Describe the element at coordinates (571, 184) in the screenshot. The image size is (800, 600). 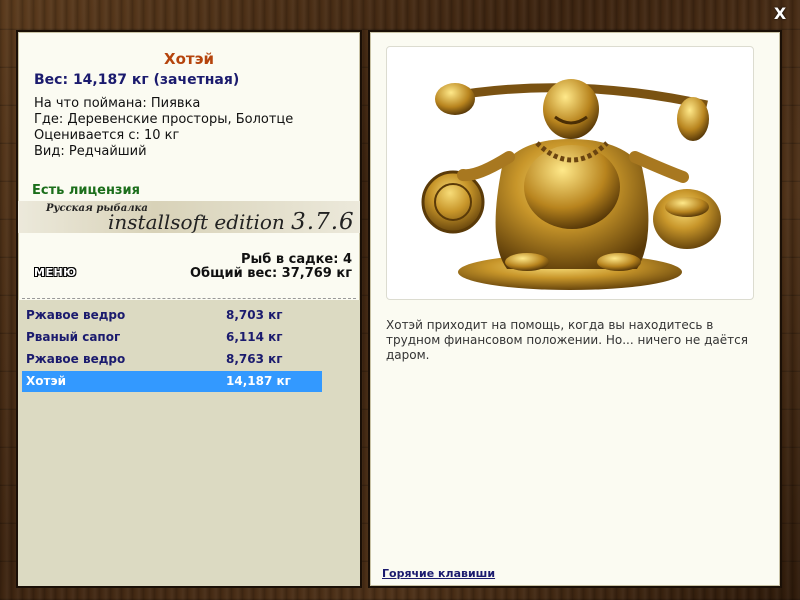
I see `hotei-statue-image` at that location.